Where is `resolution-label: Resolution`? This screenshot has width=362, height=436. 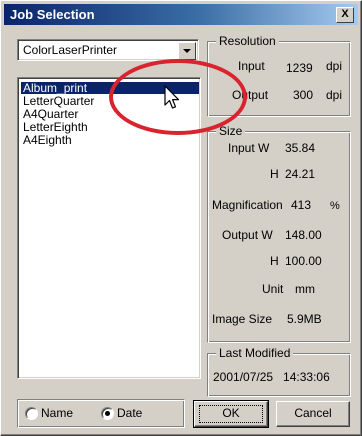
resolution-label: Resolution is located at coordinates (247, 41).